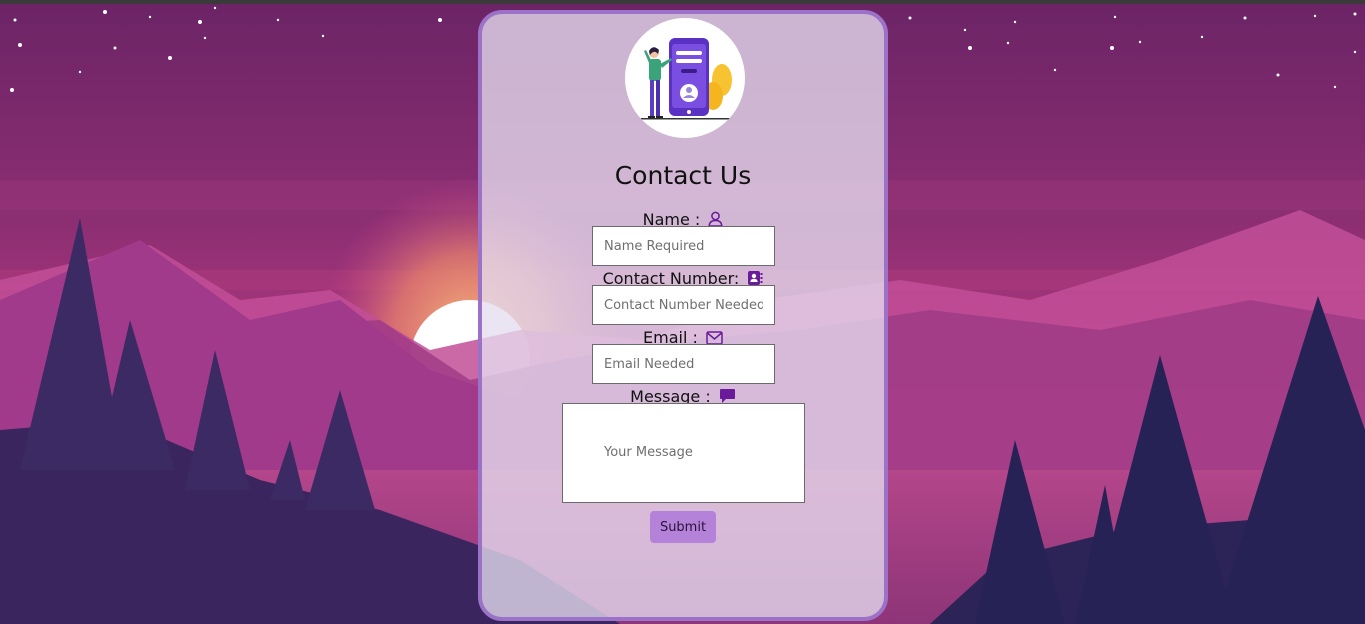 This screenshot has width=1365, height=624. What do you see at coordinates (683, 453) in the screenshot?
I see `message-textarea` at bounding box center [683, 453].